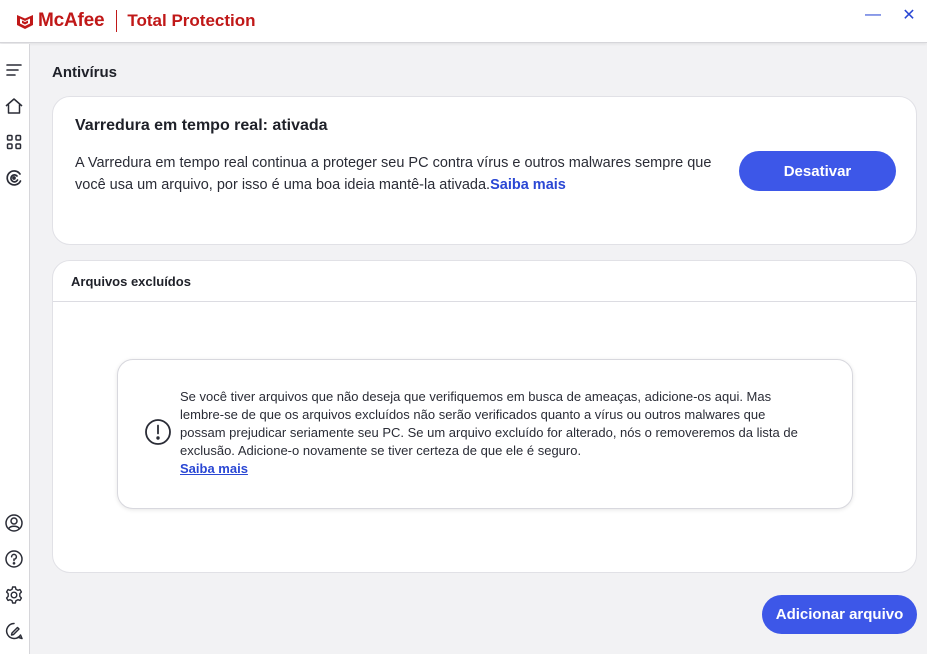  What do you see at coordinates (201, 125) in the screenshot?
I see `realtime-scan-title: Varredura em tempo real: ativada` at bounding box center [201, 125].